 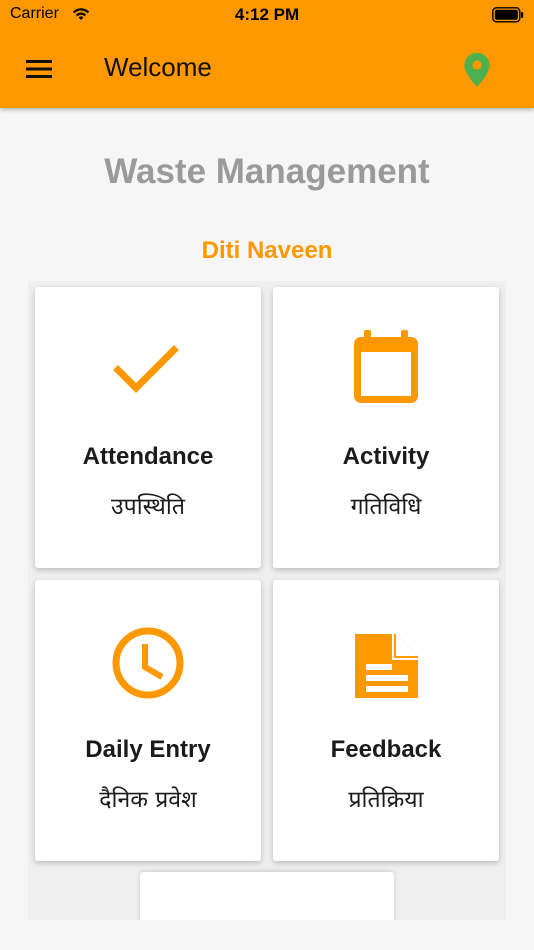 I want to click on clock-icon, so click(x=148, y=660).